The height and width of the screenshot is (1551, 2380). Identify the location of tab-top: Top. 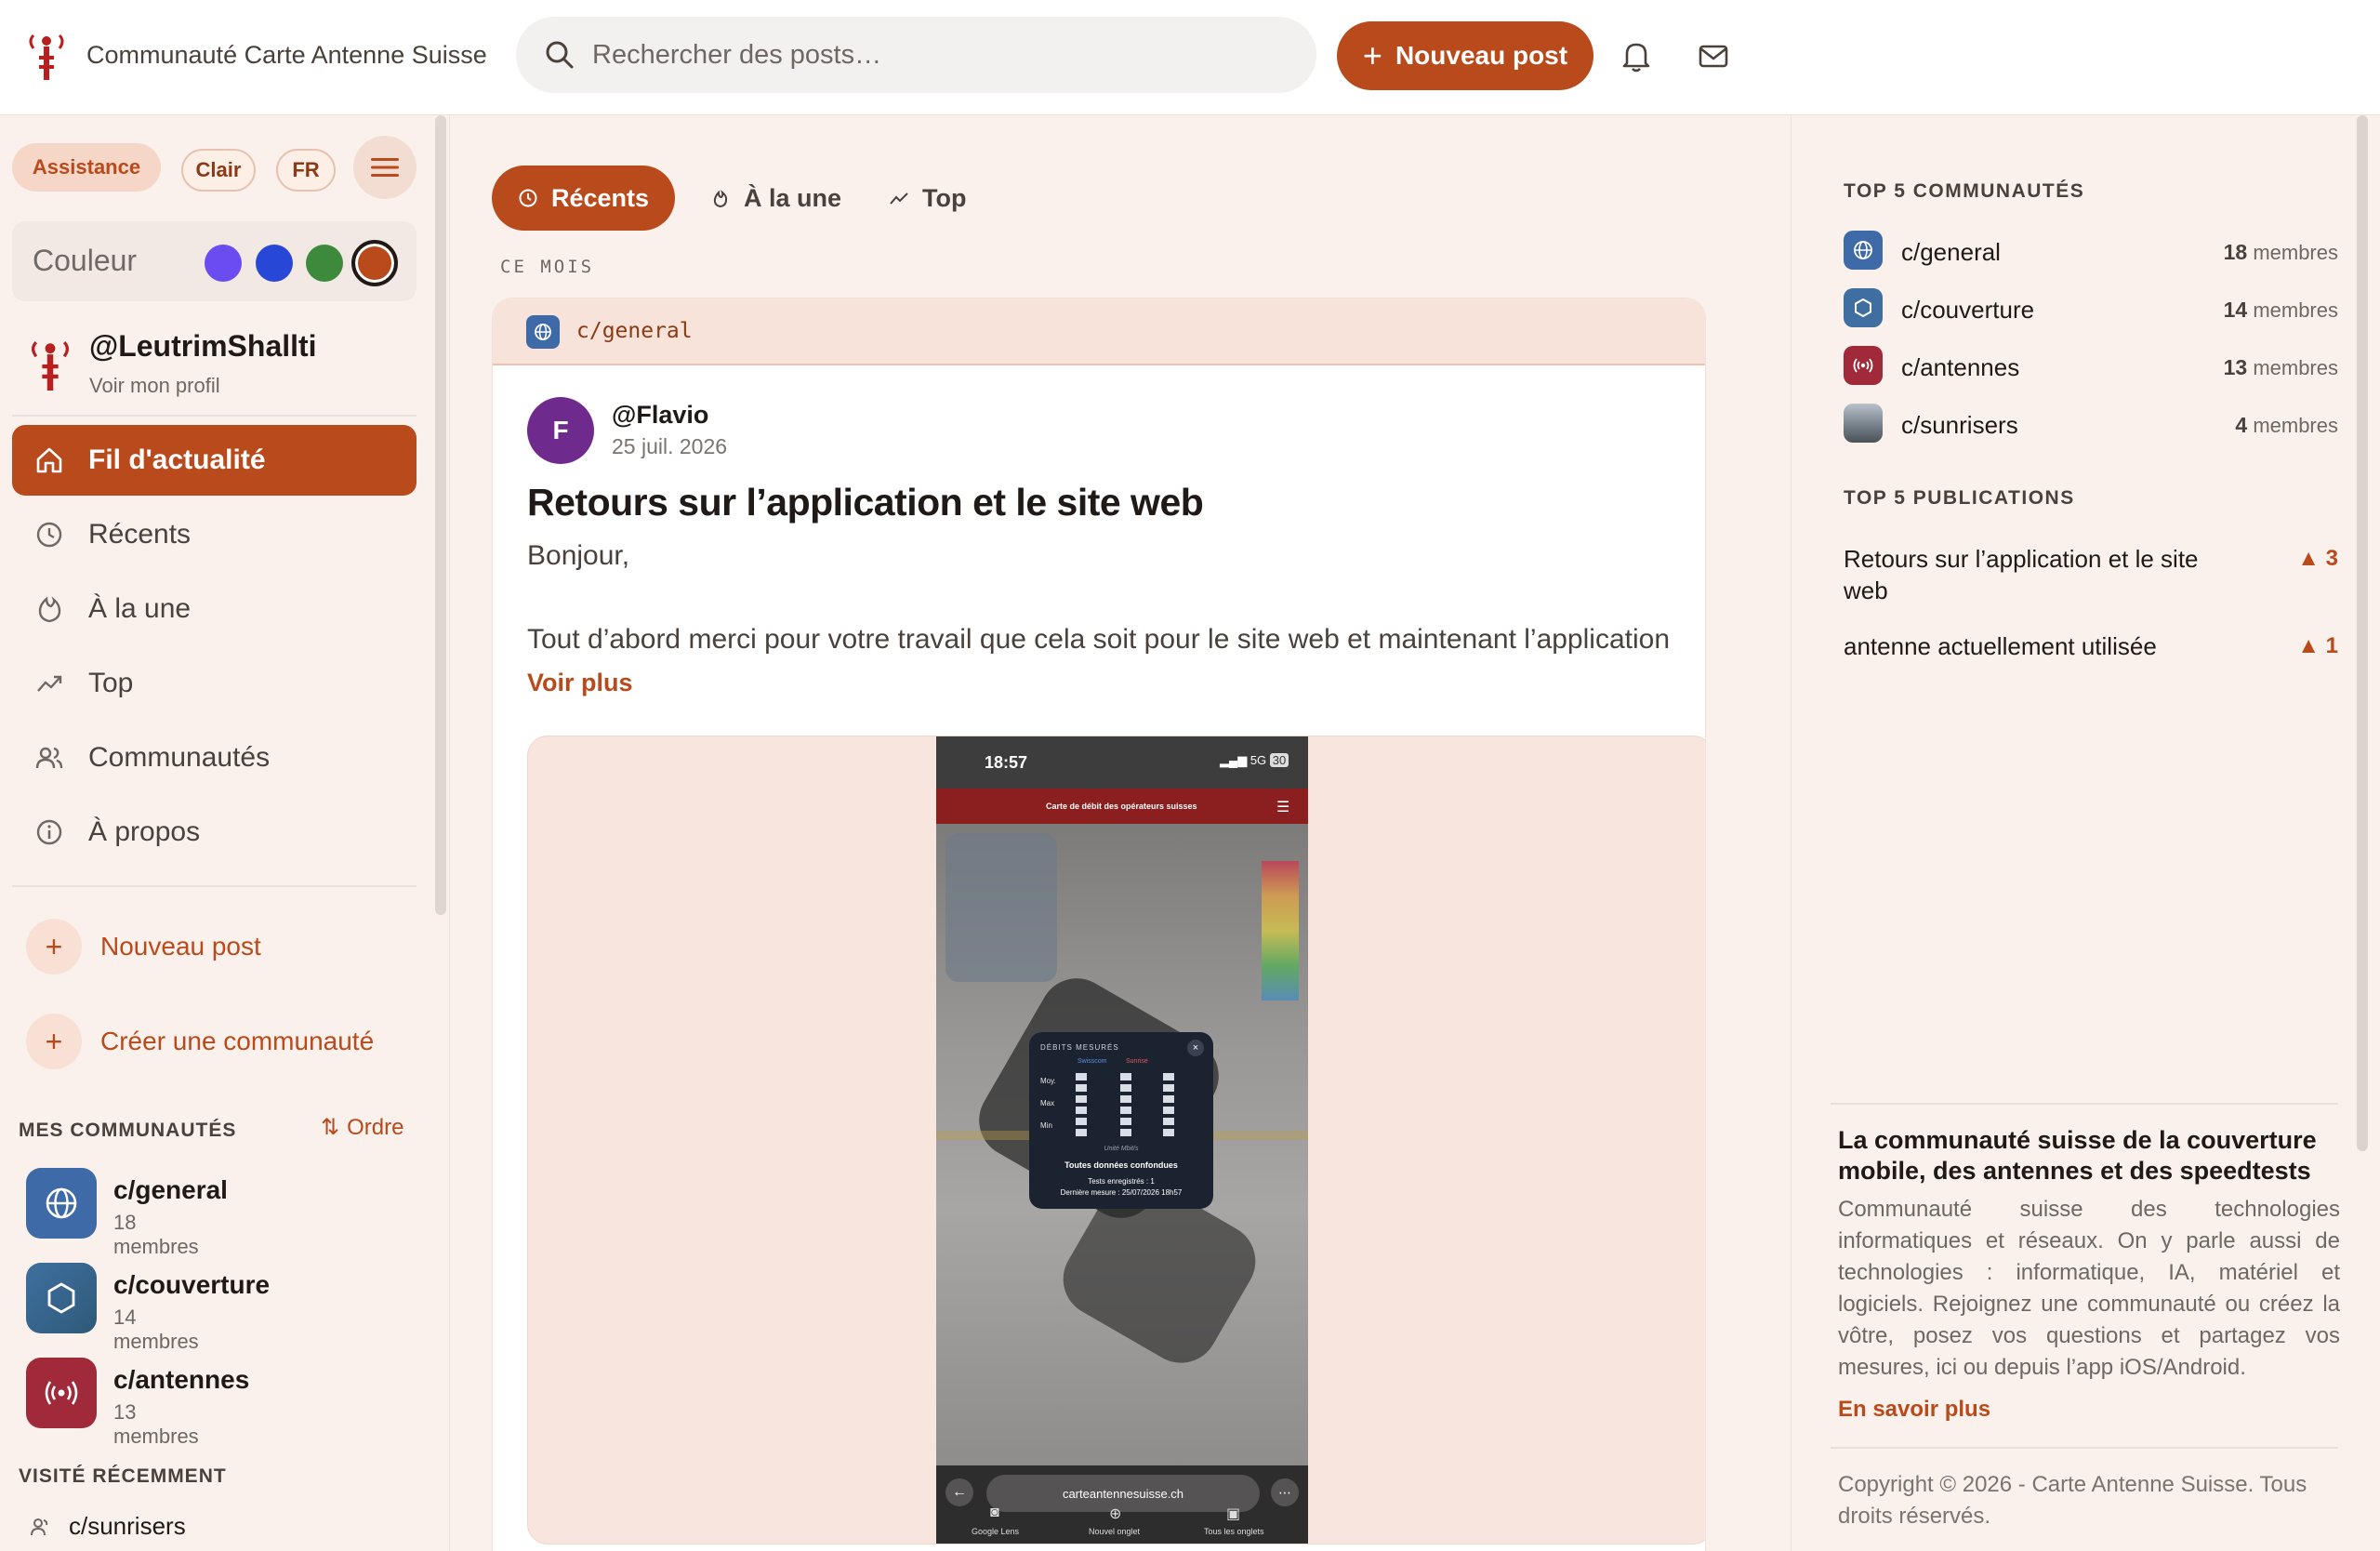
(927, 198).